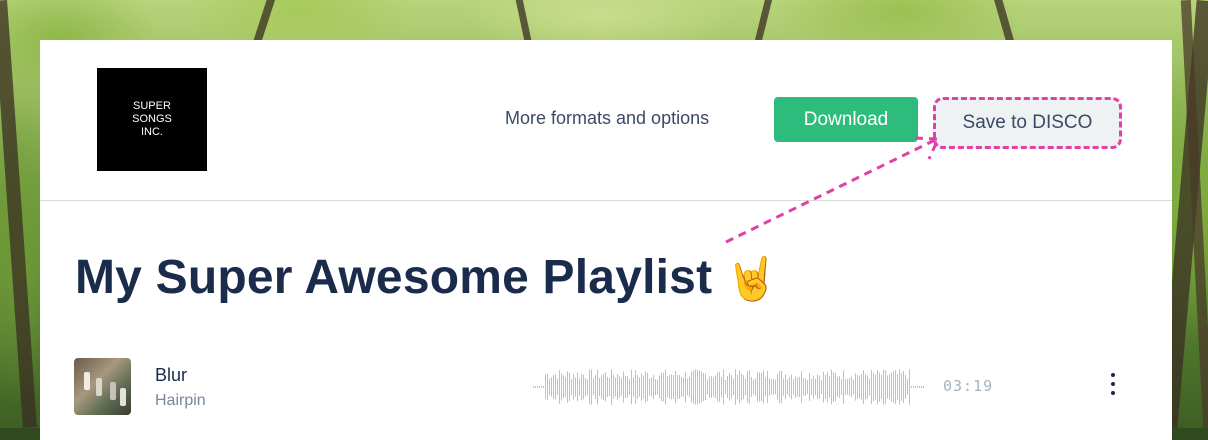 The height and width of the screenshot is (440, 1208). What do you see at coordinates (1027, 123) in the screenshot?
I see `save-to-disco-button: Save to DISCO` at bounding box center [1027, 123].